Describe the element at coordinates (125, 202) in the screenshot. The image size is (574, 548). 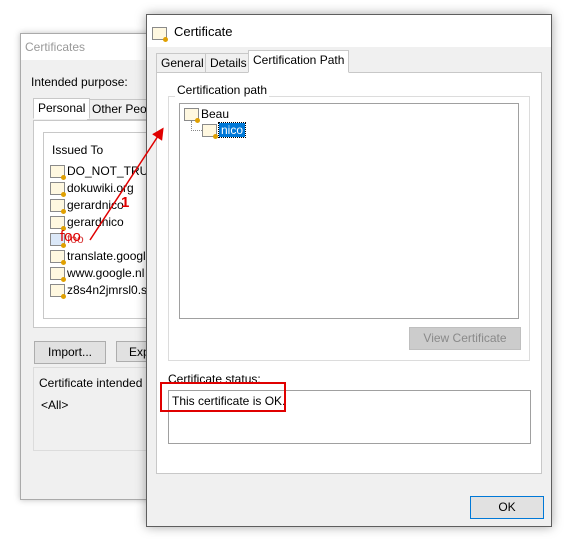
I see `annotation-step-number: 1` at that location.